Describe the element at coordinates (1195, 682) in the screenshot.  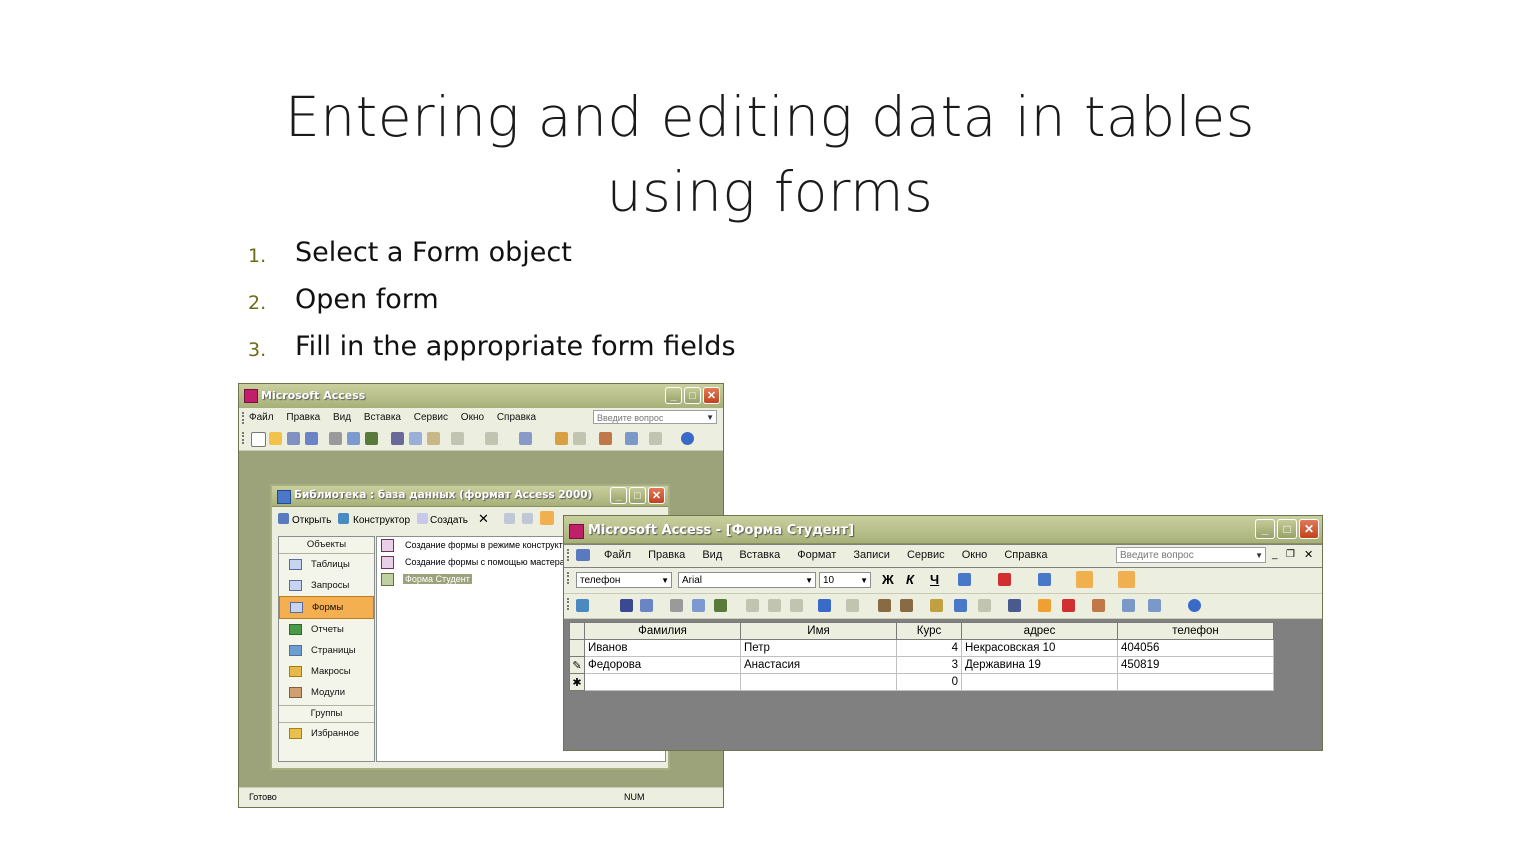
I see `cell-phone` at that location.